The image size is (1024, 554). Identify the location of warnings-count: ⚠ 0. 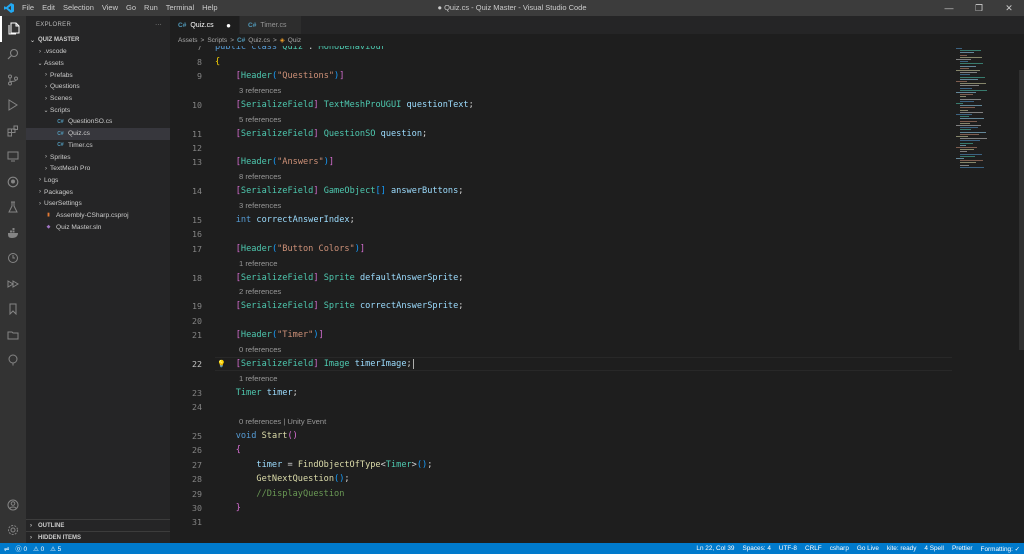
(38, 549).